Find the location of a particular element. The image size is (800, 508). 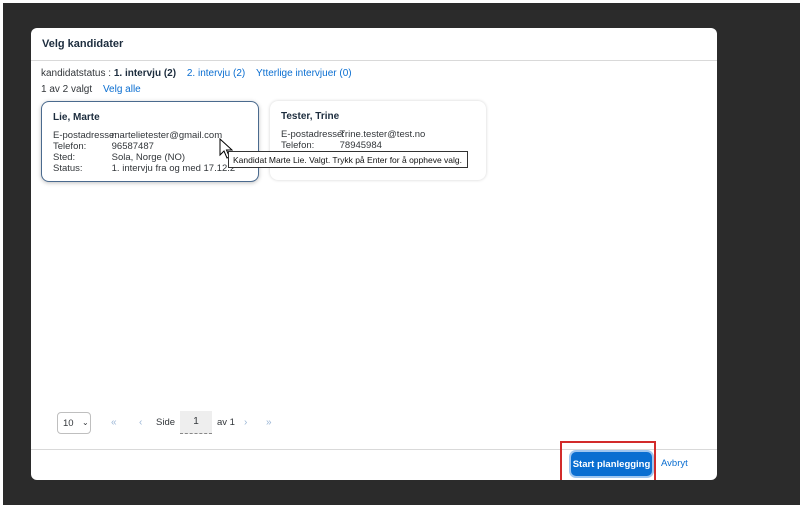

candidate-phone-row: Telefon: 96587487 is located at coordinates (103, 146).